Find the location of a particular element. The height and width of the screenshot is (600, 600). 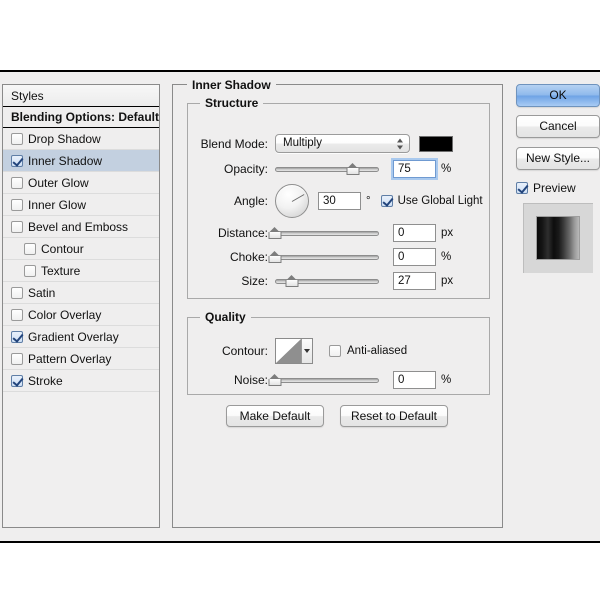

style-effect-row: Color Overlay is located at coordinates (81, 315).